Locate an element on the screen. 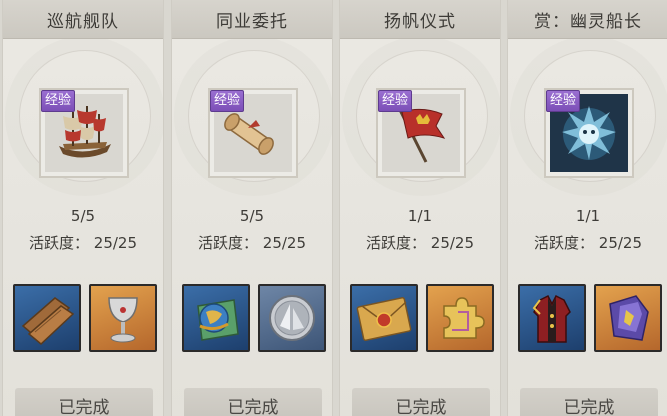 The height and width of the screenshot is (416, 667). reward-item-puzzle is located at coordinates (460, 318).